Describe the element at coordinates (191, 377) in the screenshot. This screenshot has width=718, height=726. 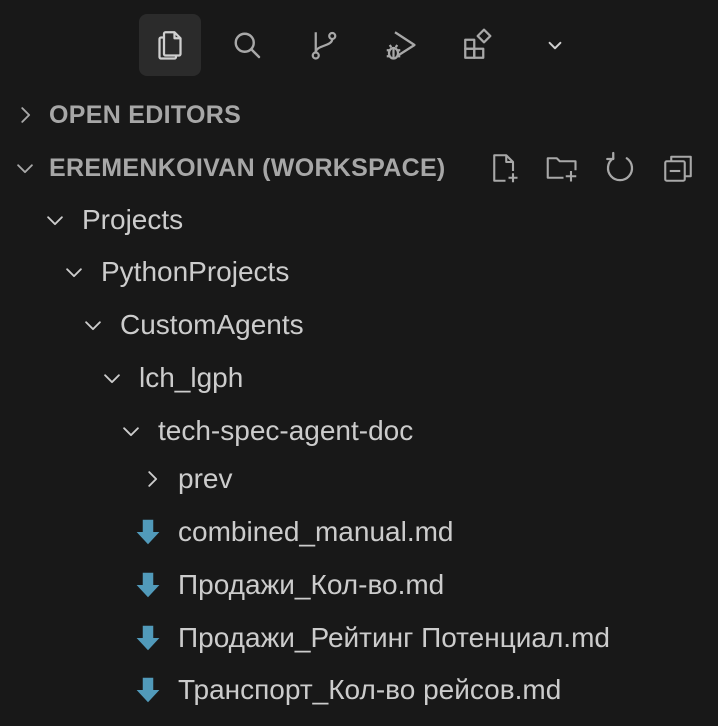
I see `tree-item-label: lch_lgph` at that location.